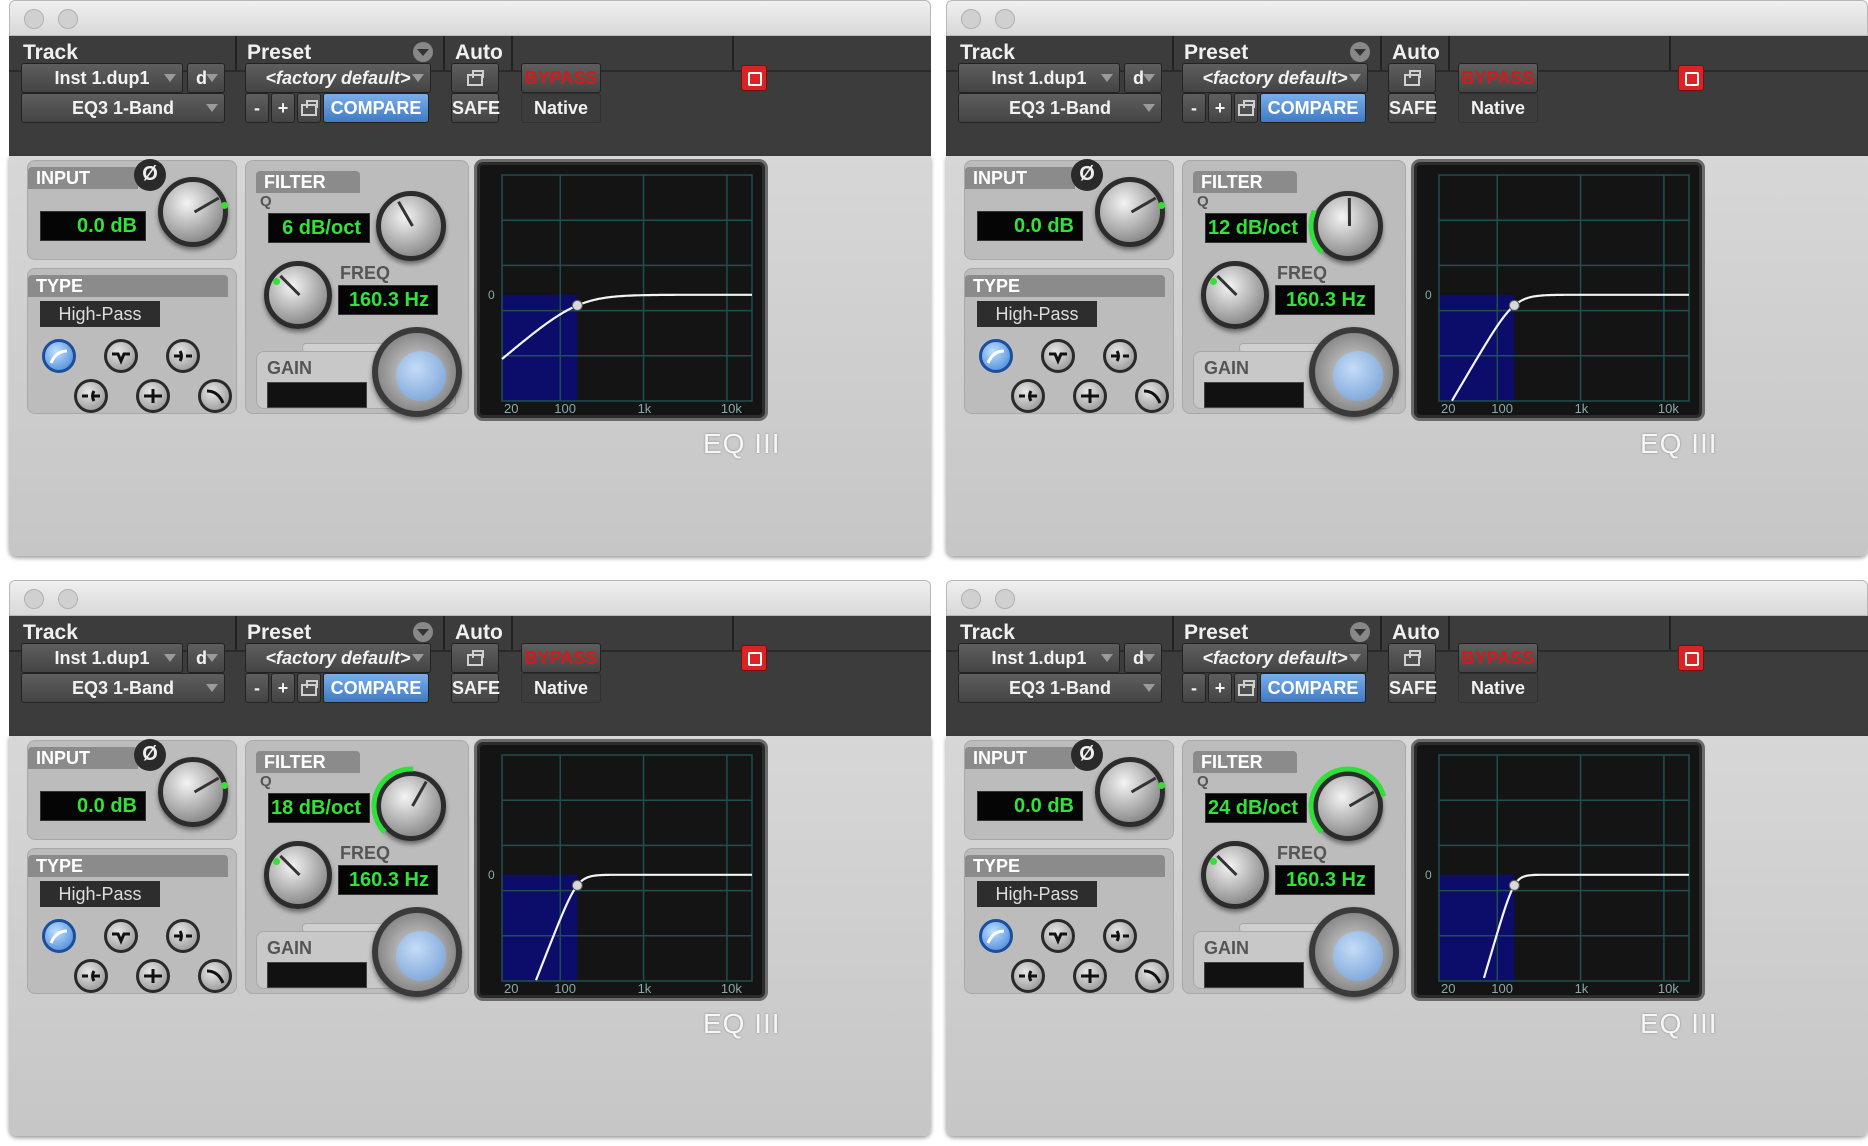  What do you see at coordinates (319, 808) in the screenshot?
I see `q-display: 18 dB/oct` at bounding box center [319, 808].